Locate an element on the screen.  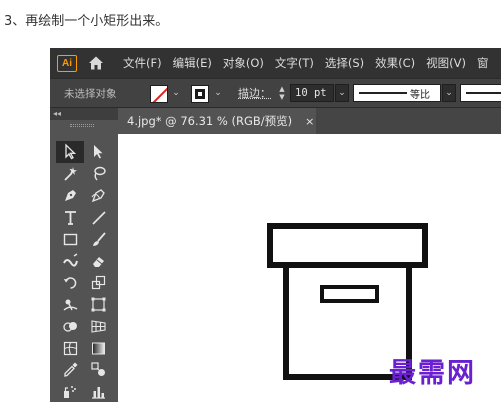
fill-color-swatch is located at coordinates (159, 94).